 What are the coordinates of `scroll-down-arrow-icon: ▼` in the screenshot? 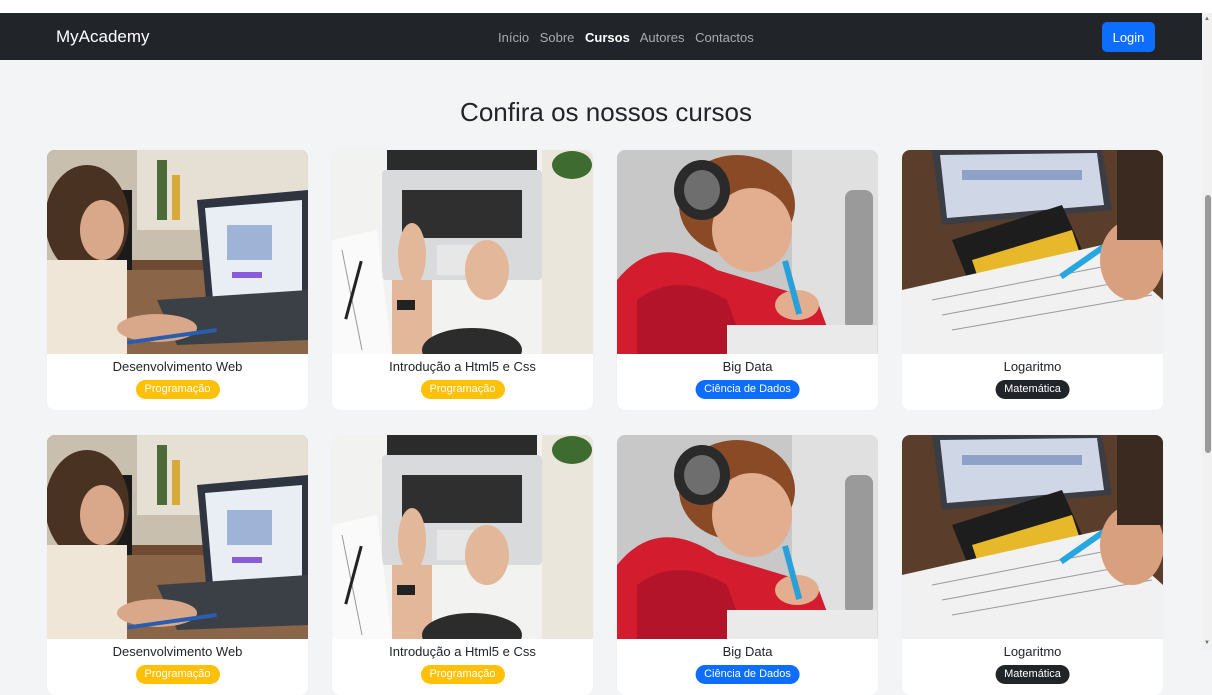 It's located at (1207, 643).